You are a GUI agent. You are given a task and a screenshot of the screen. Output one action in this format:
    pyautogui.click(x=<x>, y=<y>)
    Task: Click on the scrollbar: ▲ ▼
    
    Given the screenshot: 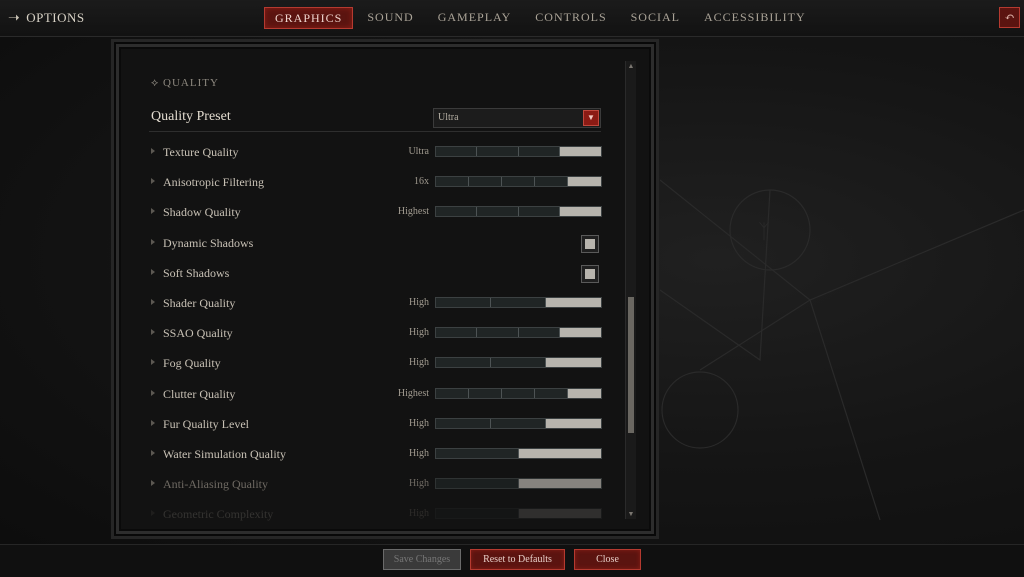 What is the action you would take?
    pyautogui.click(x=630, y=290)
    